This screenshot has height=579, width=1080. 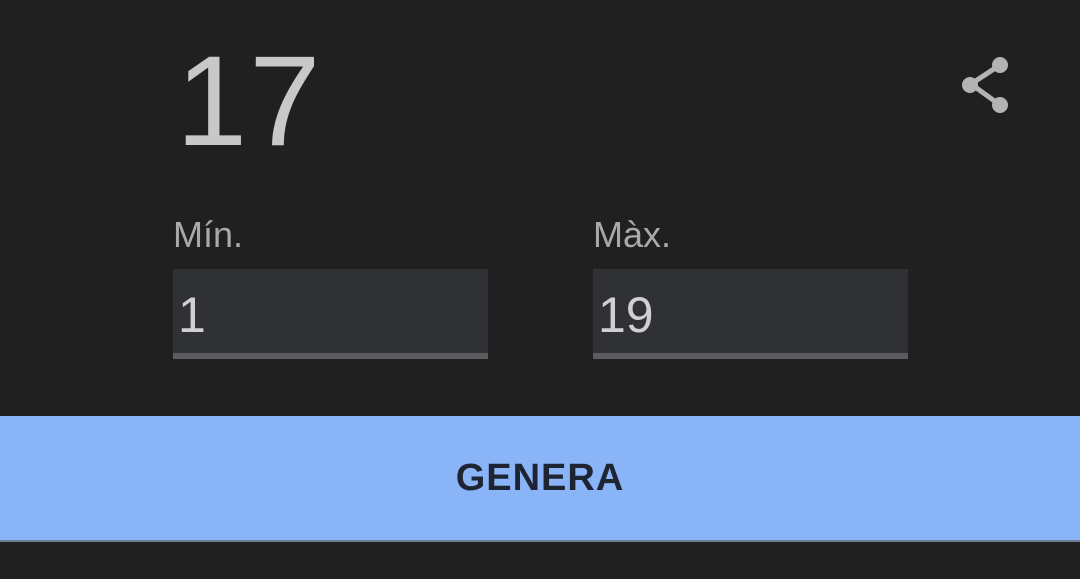 I want to click on min-field-container, so click(x=330, y=314).